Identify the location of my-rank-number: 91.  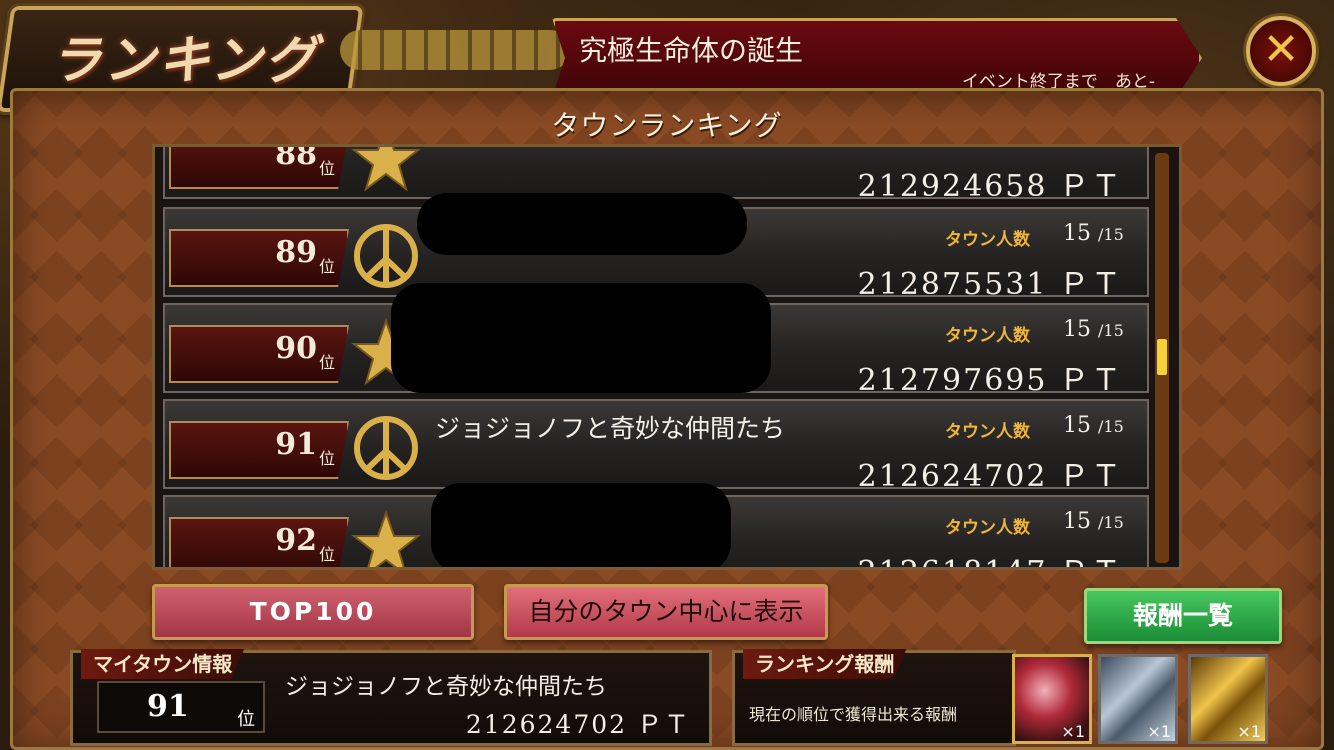
(168, 706).